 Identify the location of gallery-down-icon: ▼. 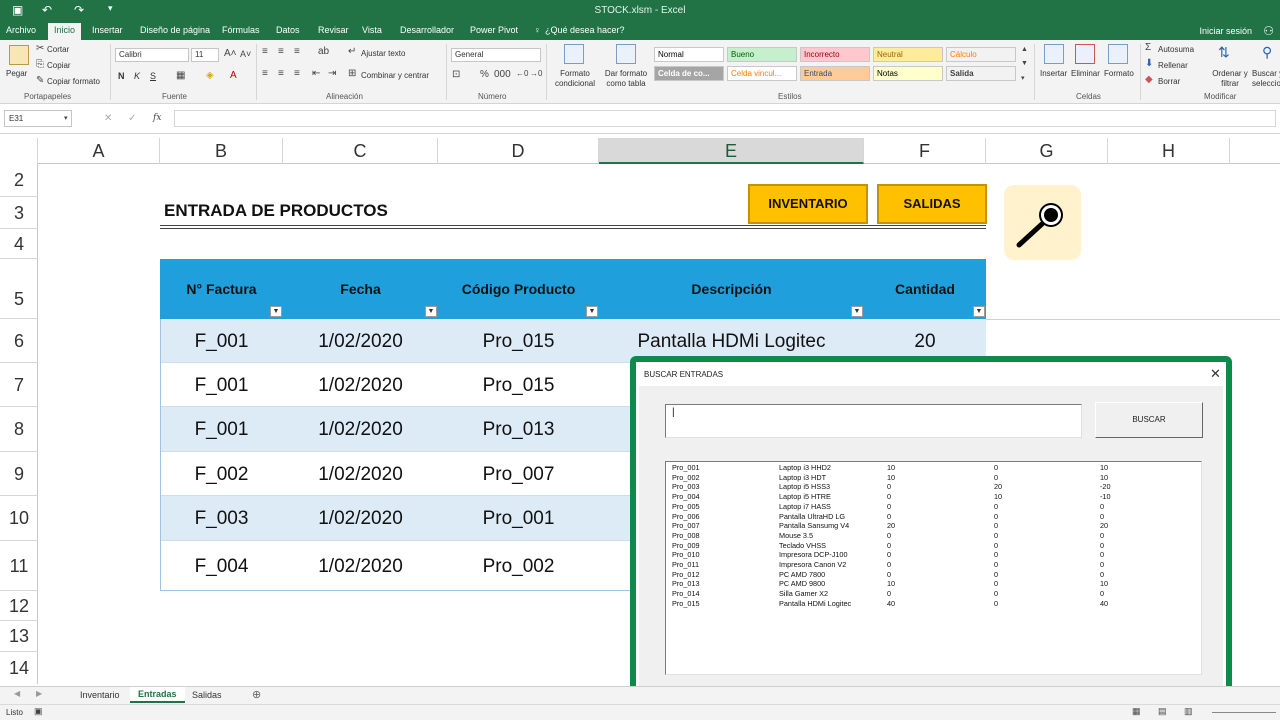
(1024, 63).